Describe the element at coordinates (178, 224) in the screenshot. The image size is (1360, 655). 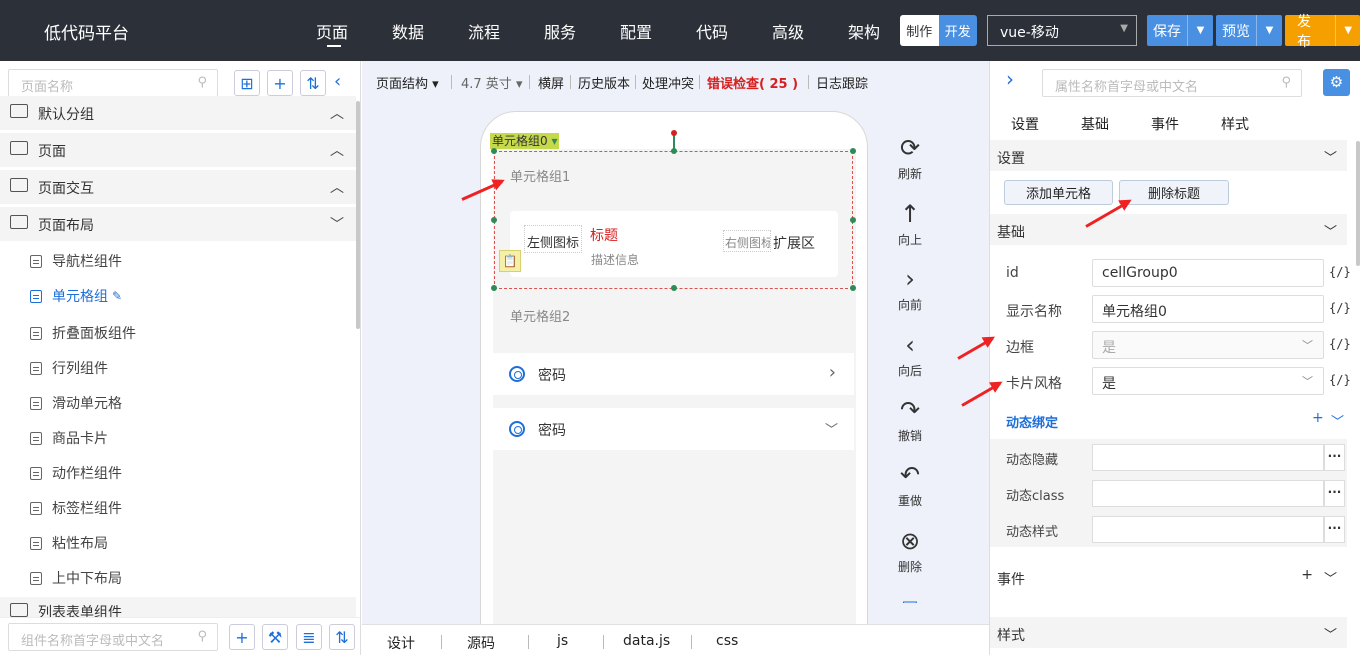
I see `group-layout: 页面布局 ﹀` at that location.